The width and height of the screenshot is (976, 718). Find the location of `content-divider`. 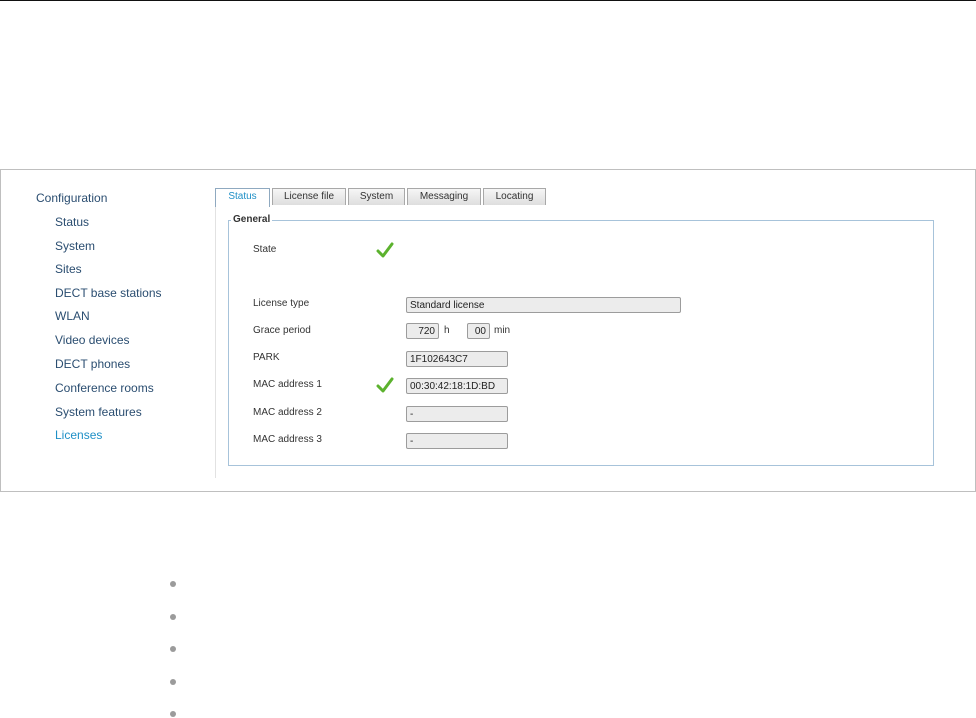

content-divider is located at coordinates (215, 333).